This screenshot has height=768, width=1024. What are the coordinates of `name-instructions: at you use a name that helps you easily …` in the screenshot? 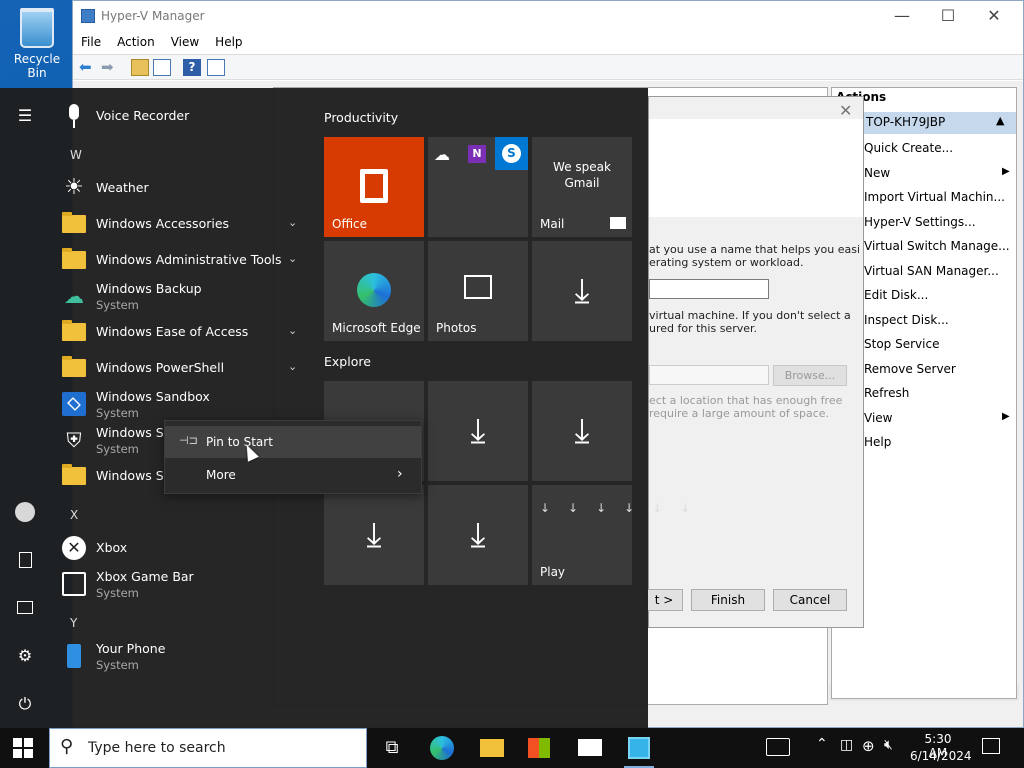 It's located at (754, 256).